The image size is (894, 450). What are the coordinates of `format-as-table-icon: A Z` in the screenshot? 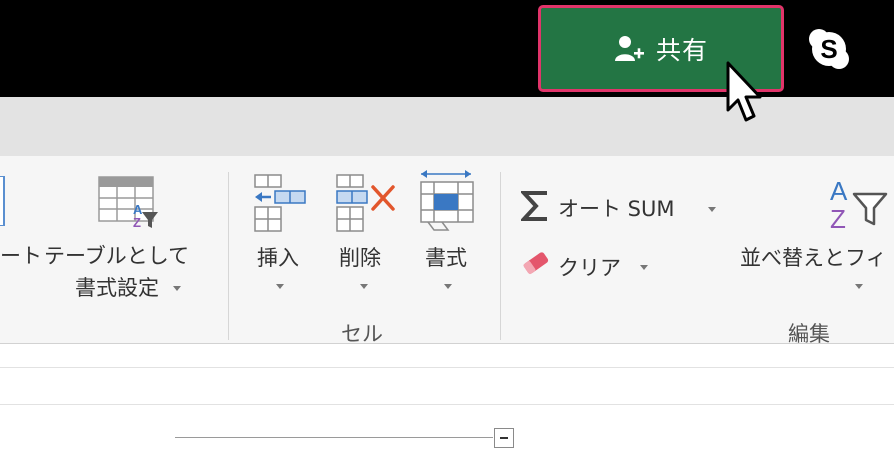 It's located at (129, 203).